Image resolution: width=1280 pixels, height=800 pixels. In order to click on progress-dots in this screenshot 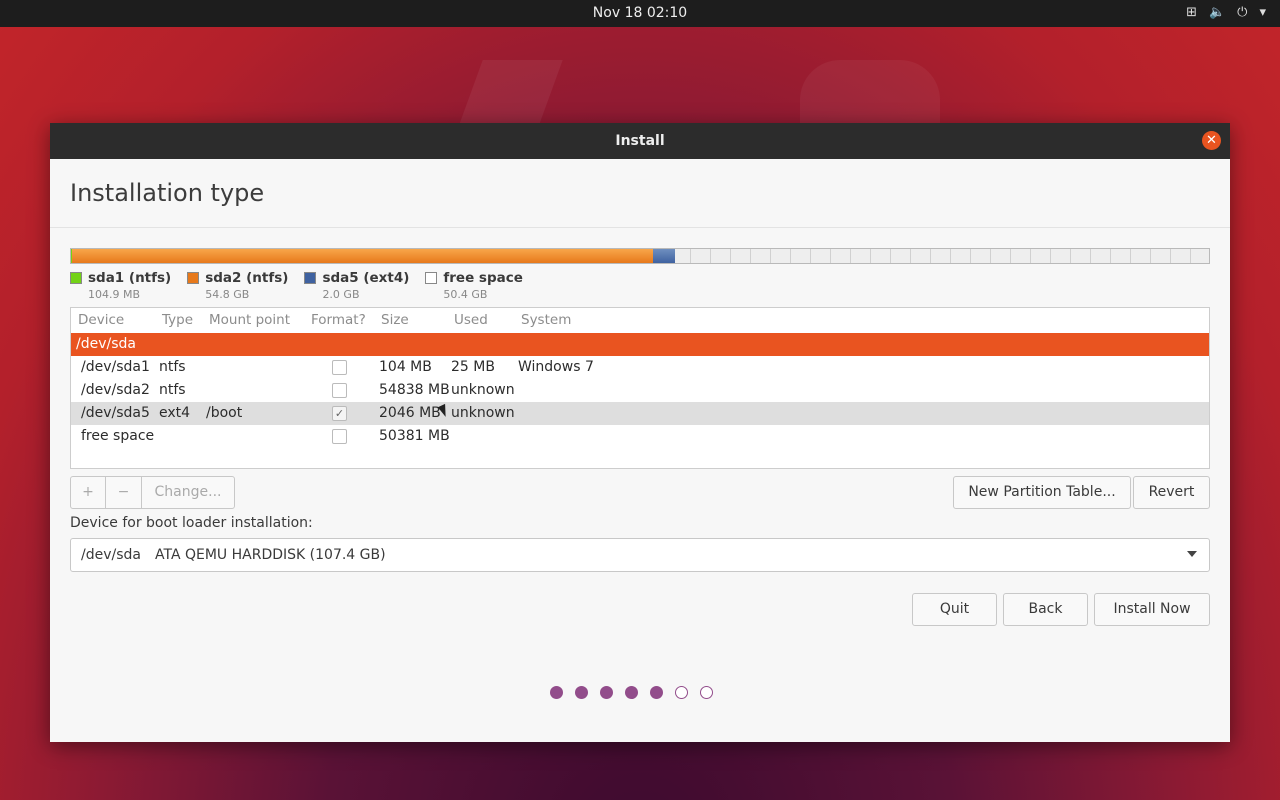, I will do `click(631, 692)`.